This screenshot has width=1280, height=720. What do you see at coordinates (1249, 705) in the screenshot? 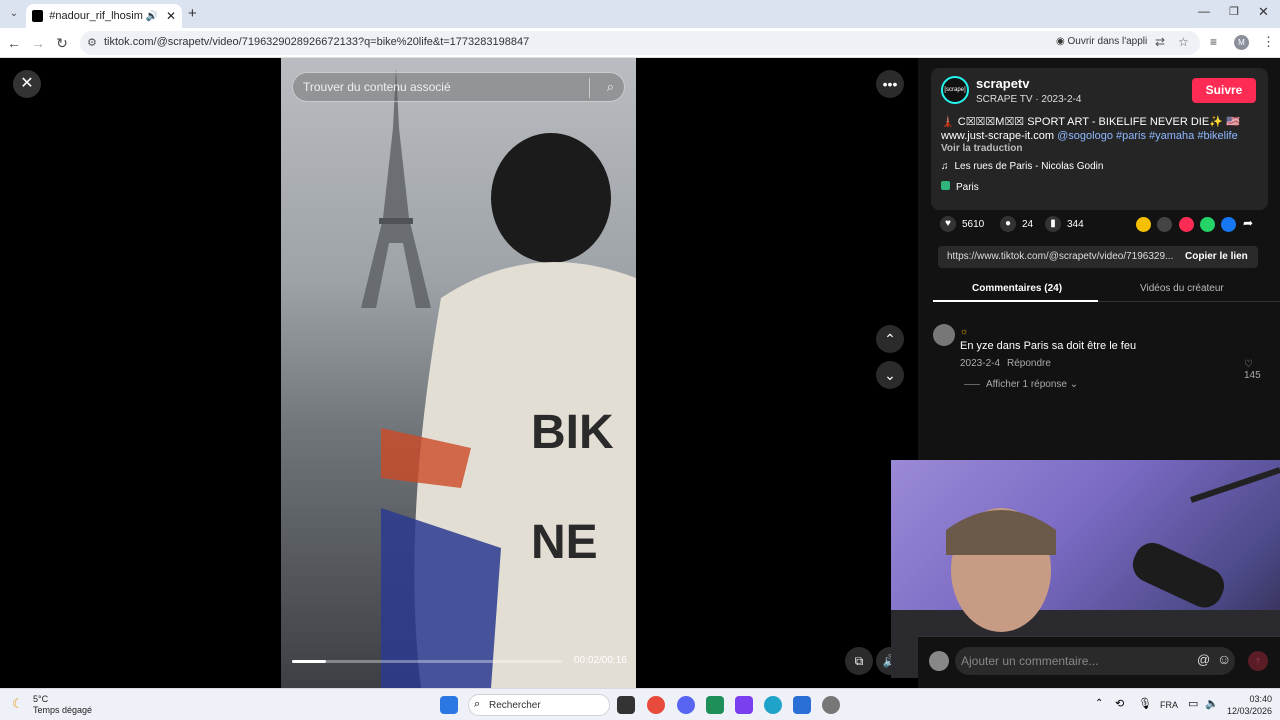
I see `system-clock: 03:40 12/03/2026` at bounding box center [1249, 705].